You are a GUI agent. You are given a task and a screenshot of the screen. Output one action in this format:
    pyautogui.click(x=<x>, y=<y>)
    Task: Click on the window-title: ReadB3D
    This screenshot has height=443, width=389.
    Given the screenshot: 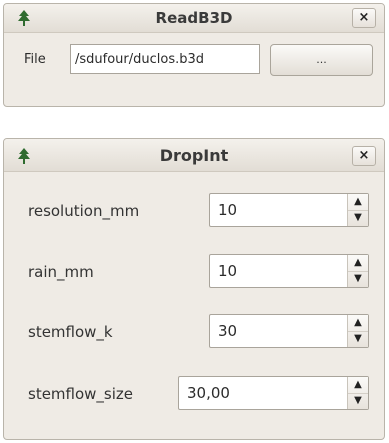 What is the action you would take?
    pyautogui.click(x=194, y=18)
    